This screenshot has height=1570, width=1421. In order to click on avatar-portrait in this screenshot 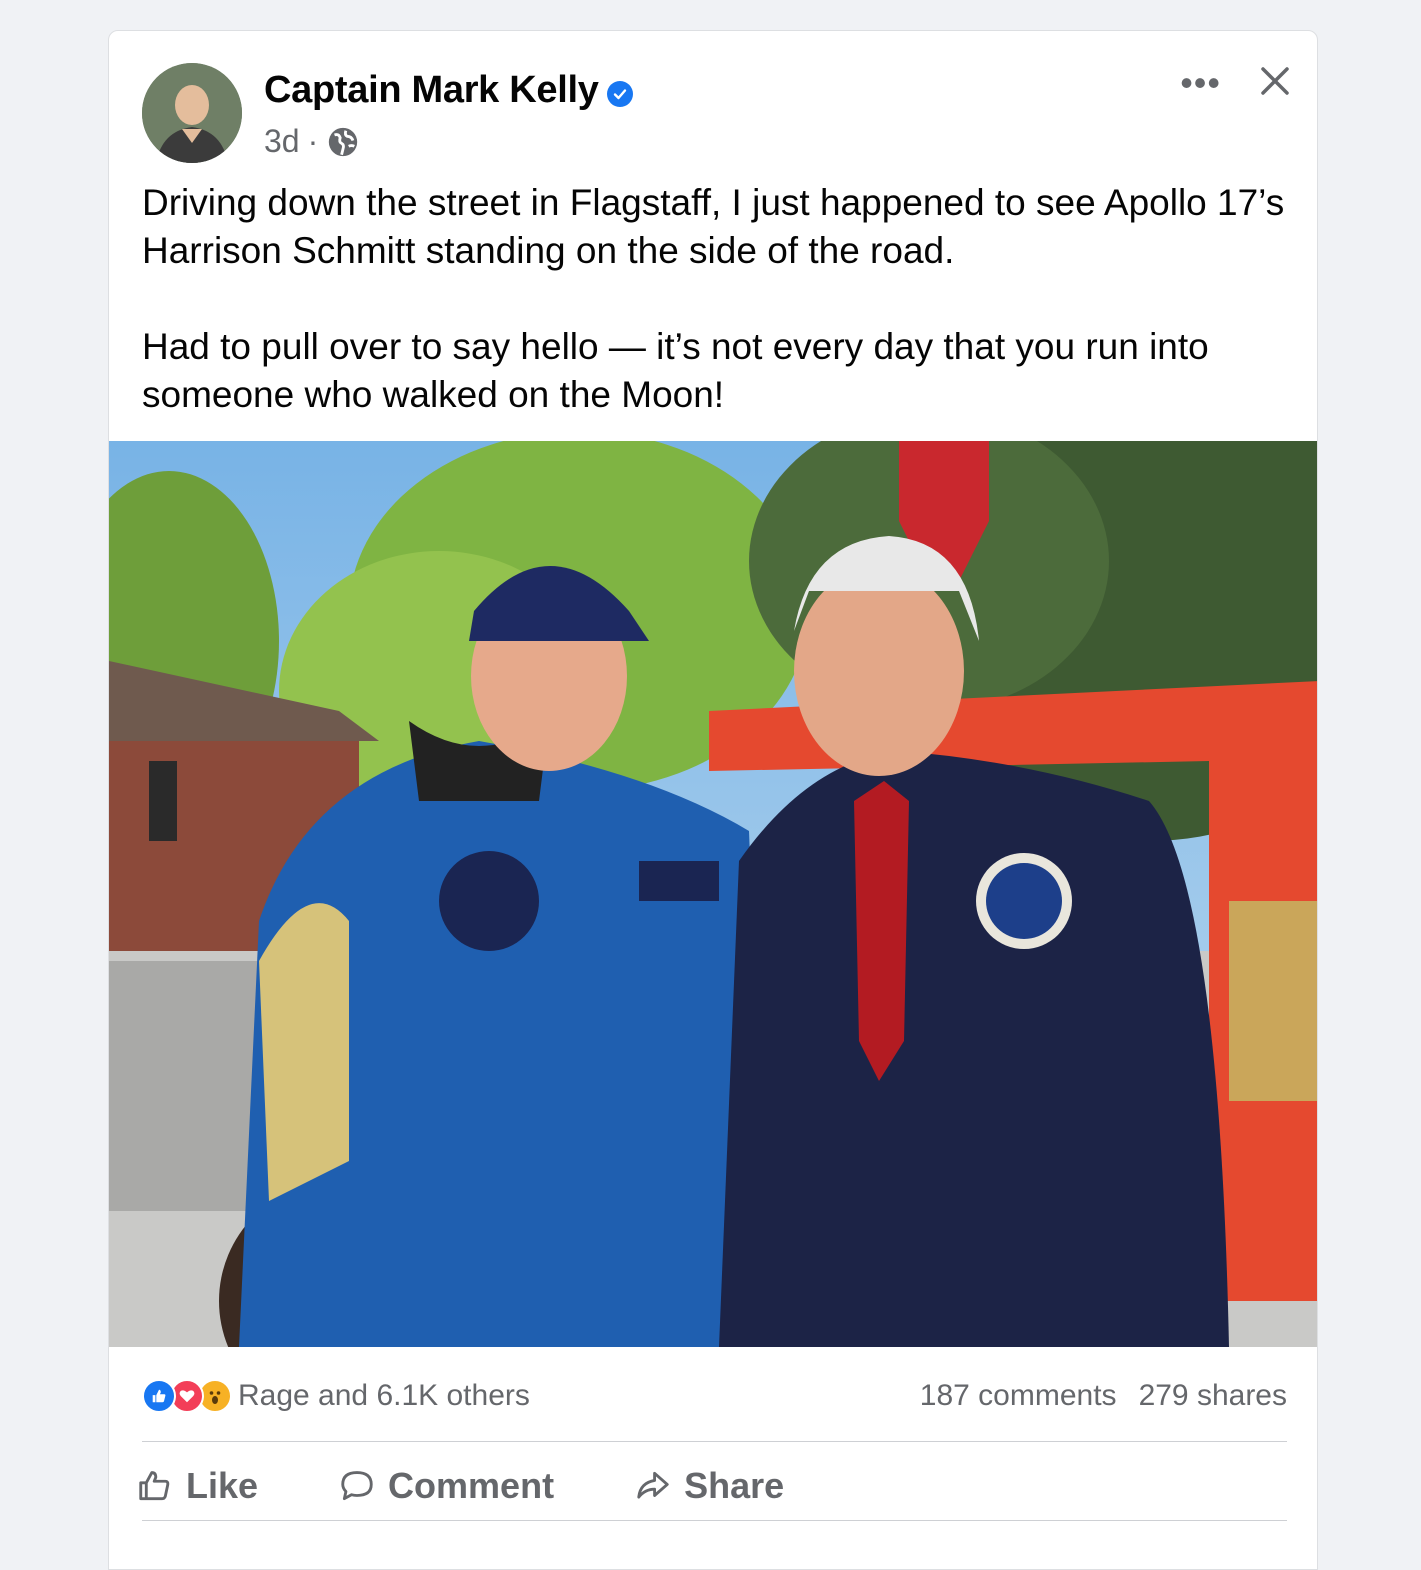, I will do `click(192, 113)`.